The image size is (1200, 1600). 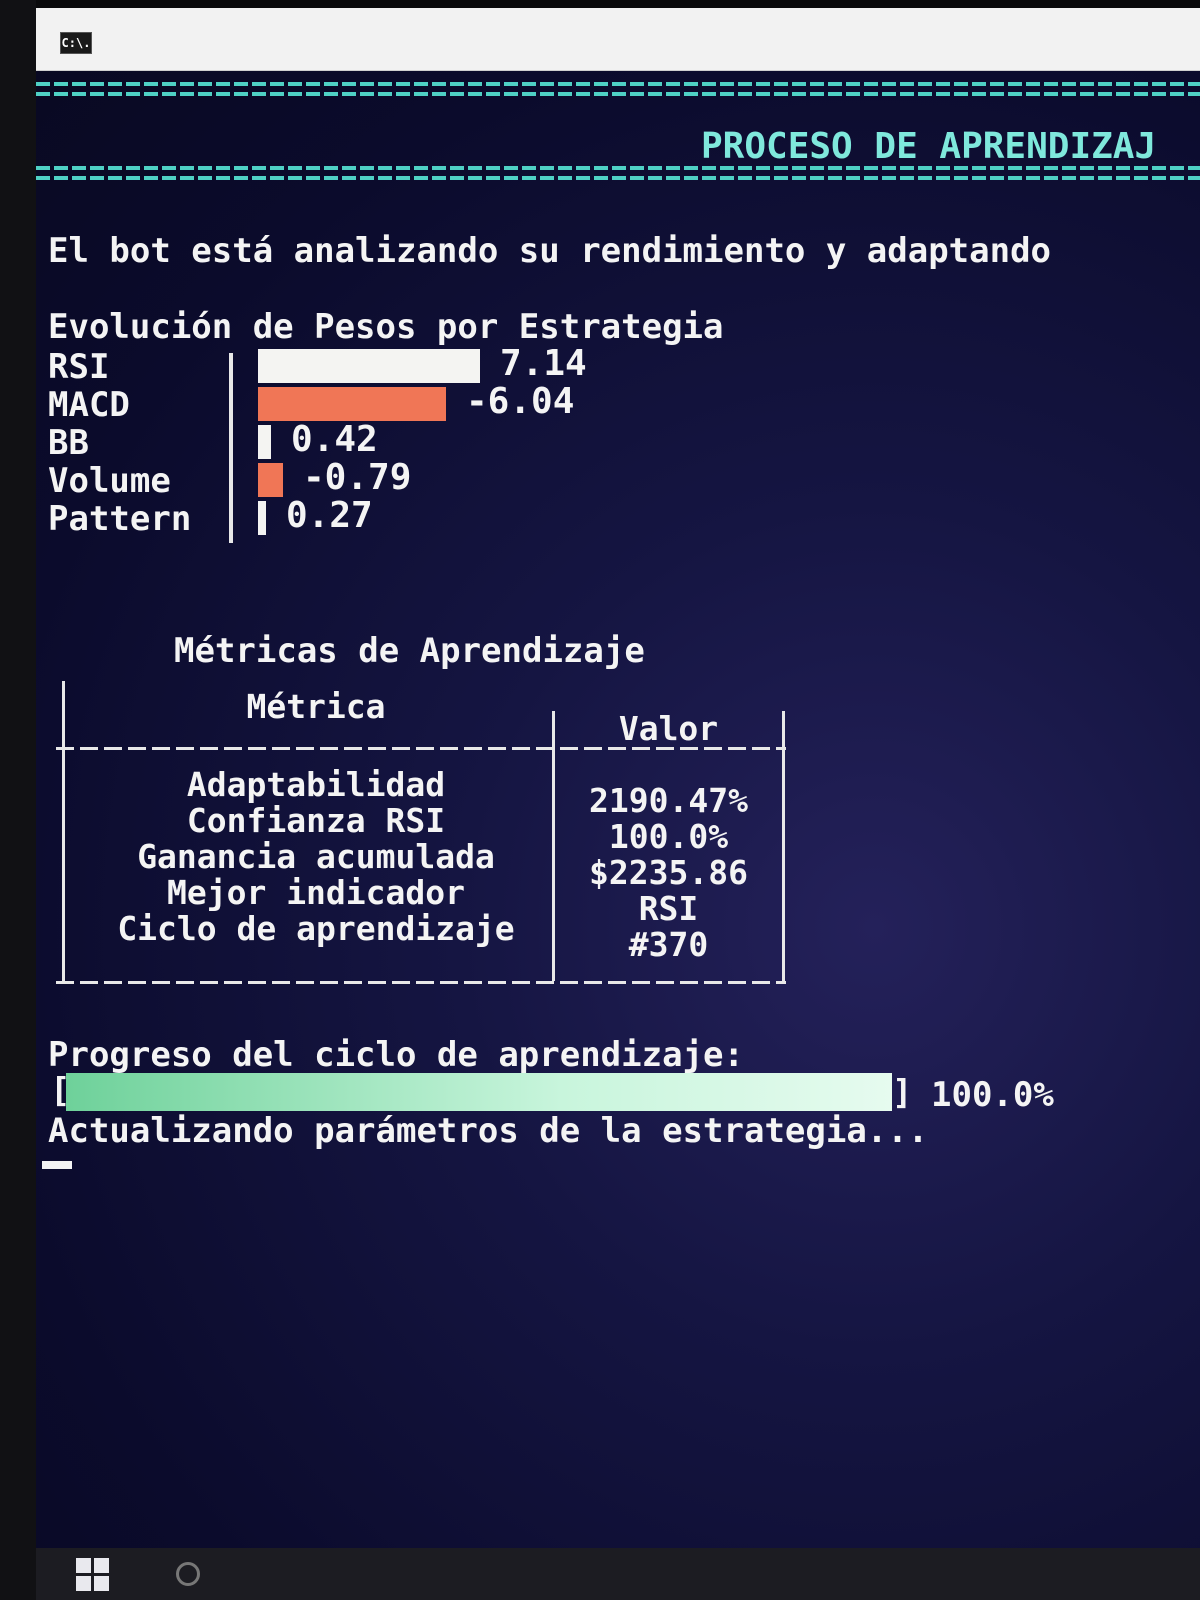 I want to click on header-value: Valor, so click(x=668, y=728).